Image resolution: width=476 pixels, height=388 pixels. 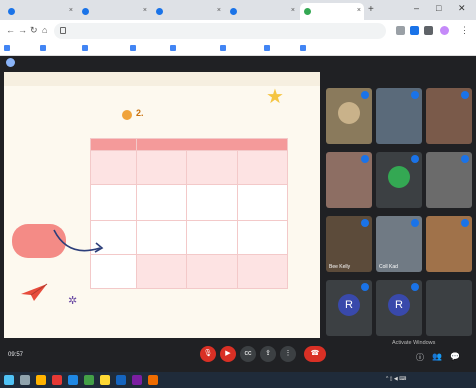 I want to click on meeting-clock: 09:57, so click(x=16, y=355).